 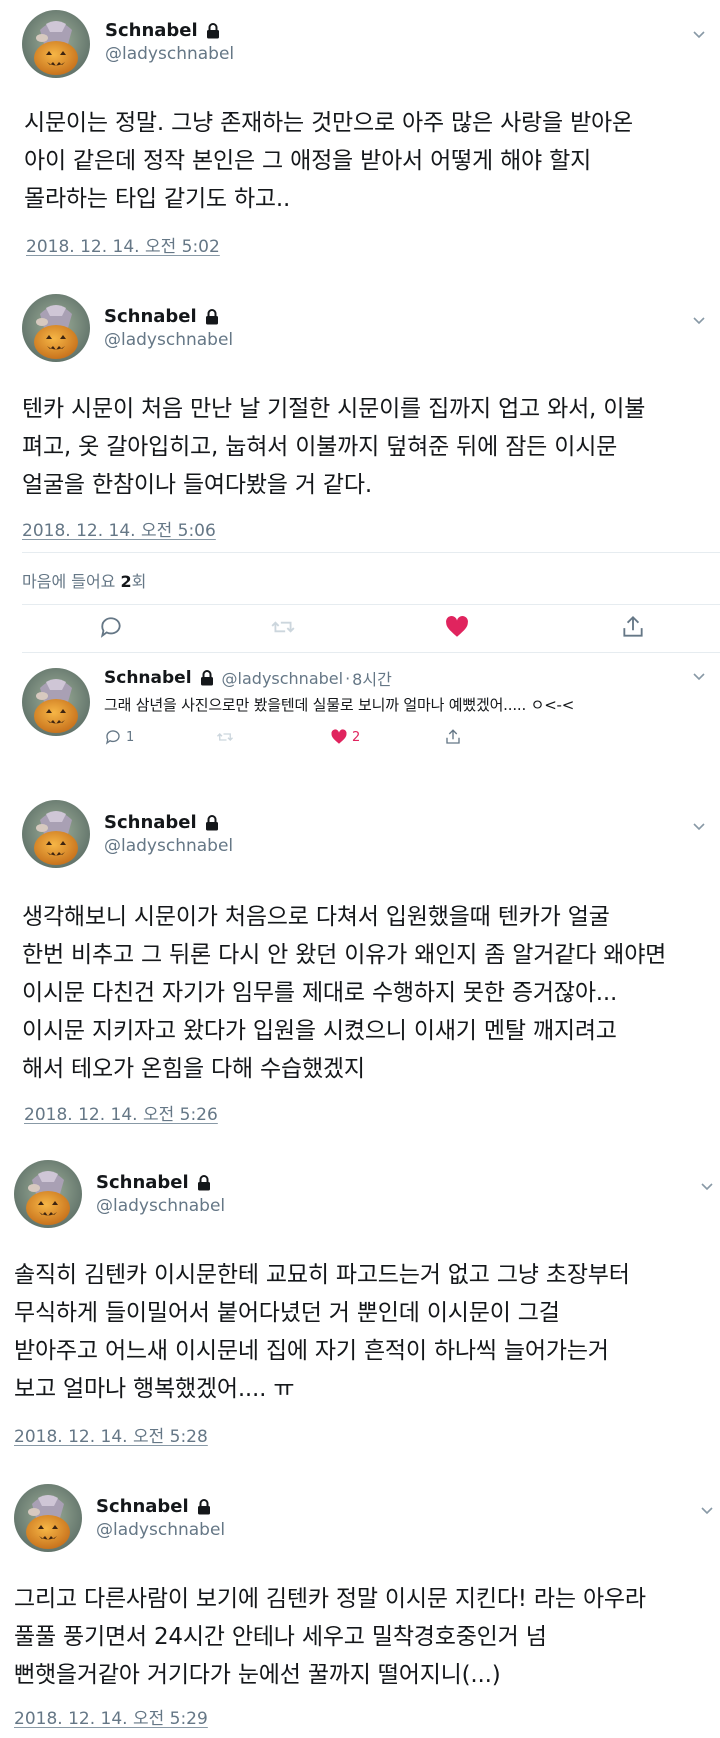 I want to click on like-count: 2, so click(x=356, y=737).